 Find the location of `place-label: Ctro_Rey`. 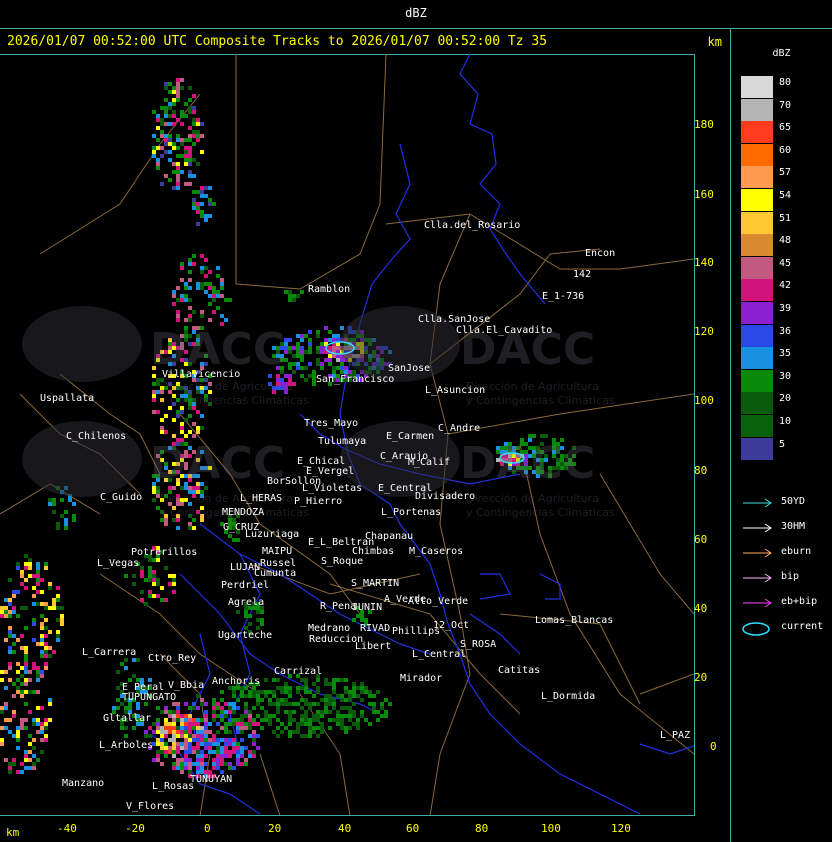

place-label: Ctro_Rey is located at coordinates (172, 658).